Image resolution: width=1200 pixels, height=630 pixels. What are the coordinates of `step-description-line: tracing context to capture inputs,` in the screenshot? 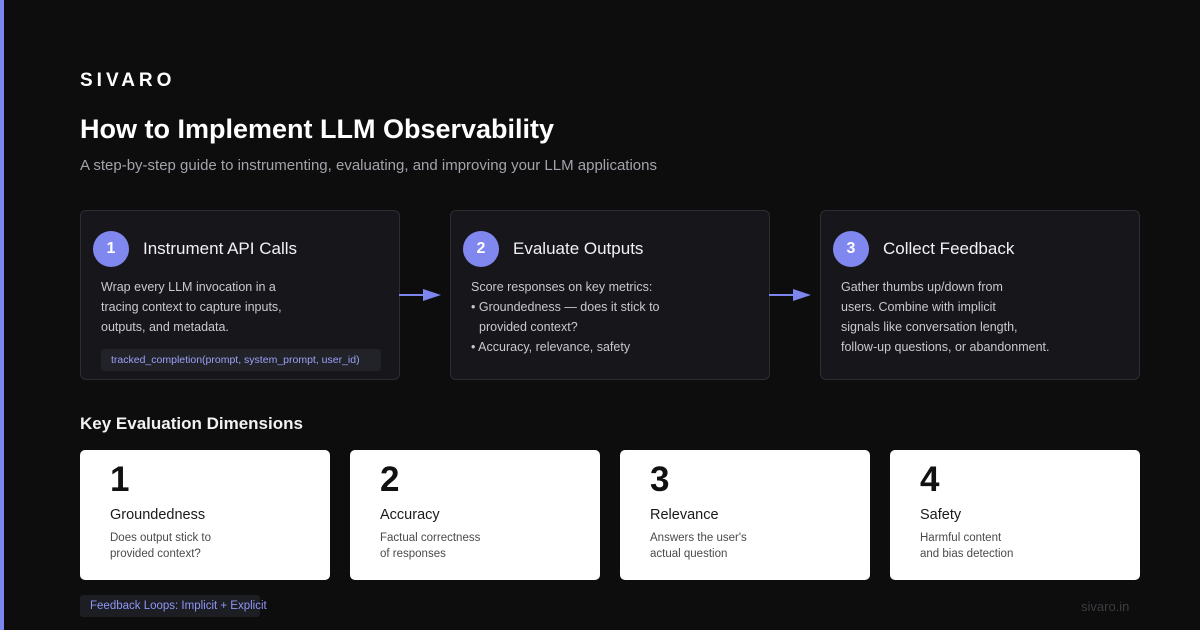 It's located at (191, 307).